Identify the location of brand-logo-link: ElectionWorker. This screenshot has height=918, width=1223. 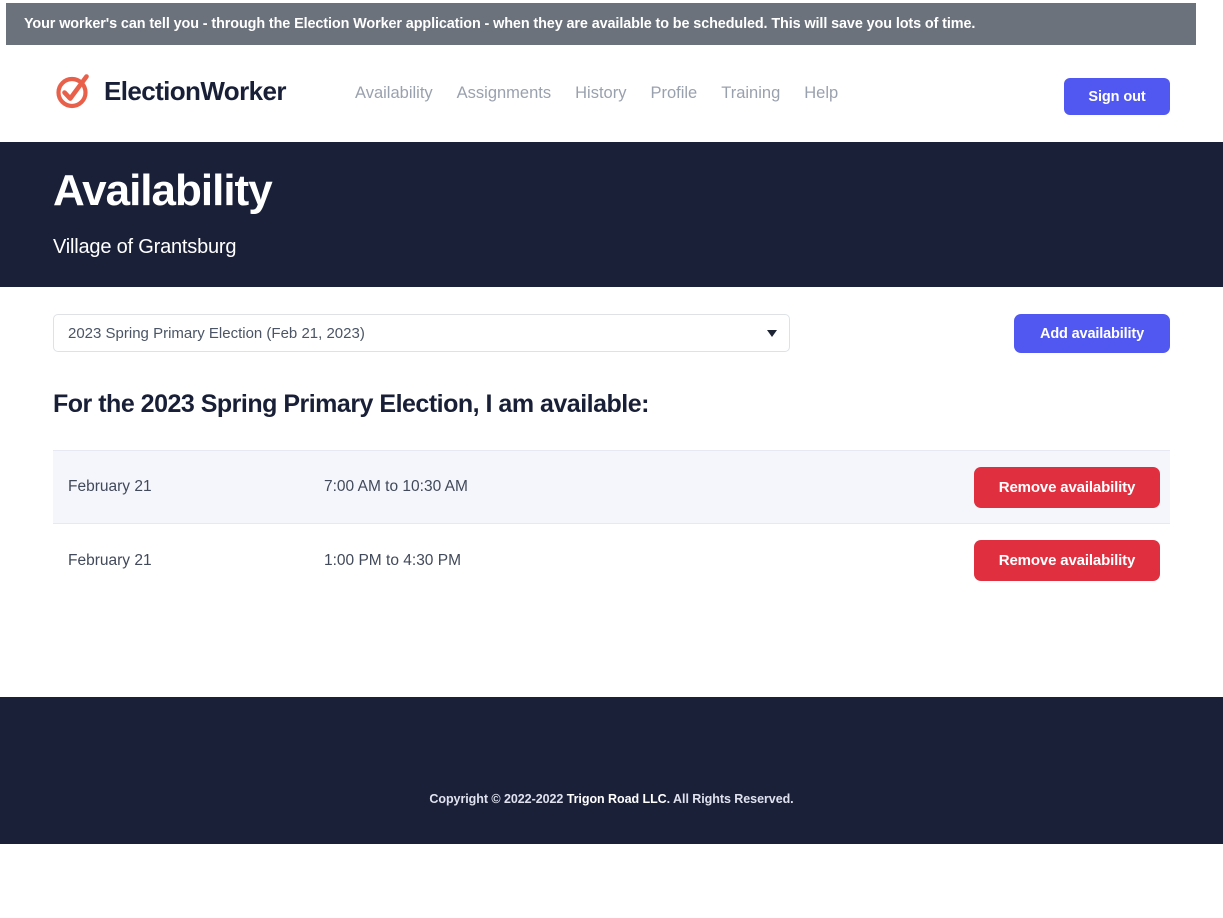
(169, 91).